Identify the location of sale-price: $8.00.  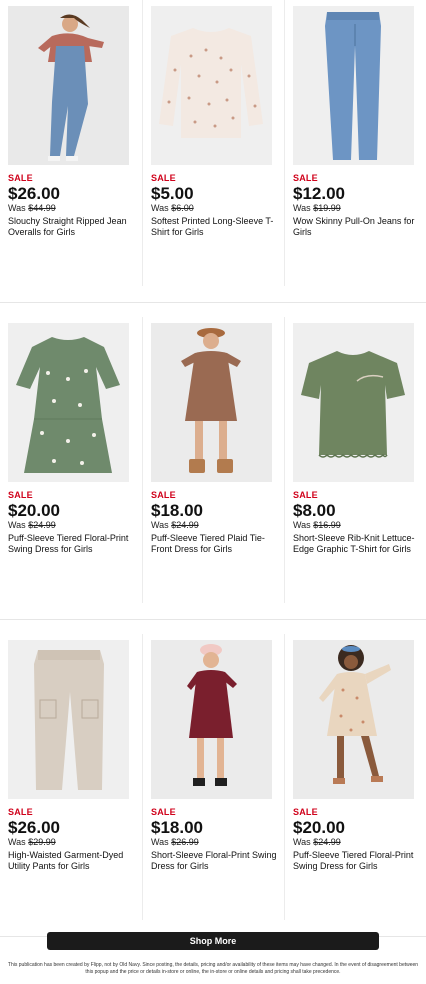
(314, 510).